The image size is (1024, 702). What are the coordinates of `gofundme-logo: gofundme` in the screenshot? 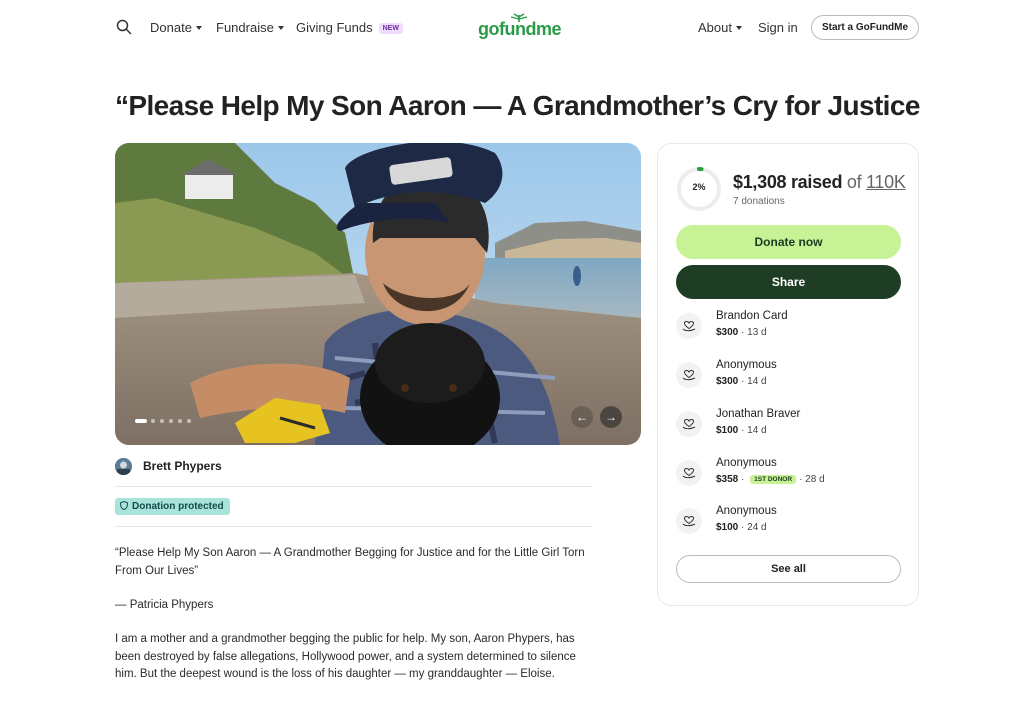 It's located at (520, 26).